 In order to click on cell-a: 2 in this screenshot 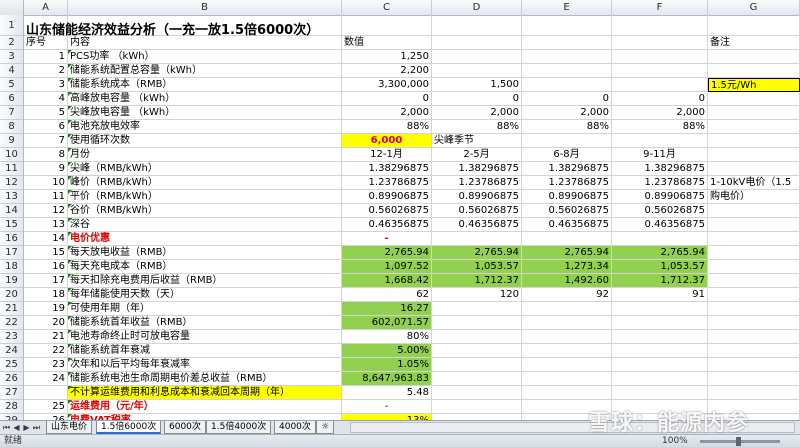, I will do `click(46, 71)`.